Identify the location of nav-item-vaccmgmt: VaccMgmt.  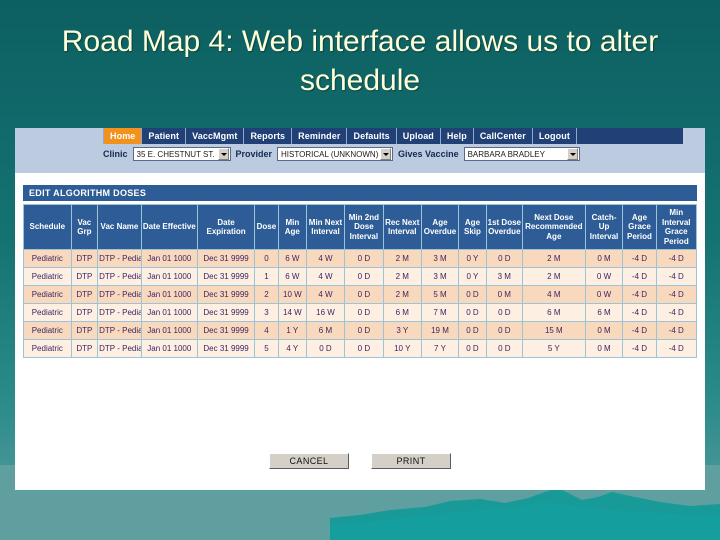
(215, 136).